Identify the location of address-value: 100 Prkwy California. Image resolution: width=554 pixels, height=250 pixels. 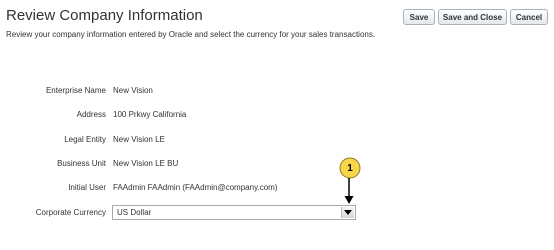
(150, 114).